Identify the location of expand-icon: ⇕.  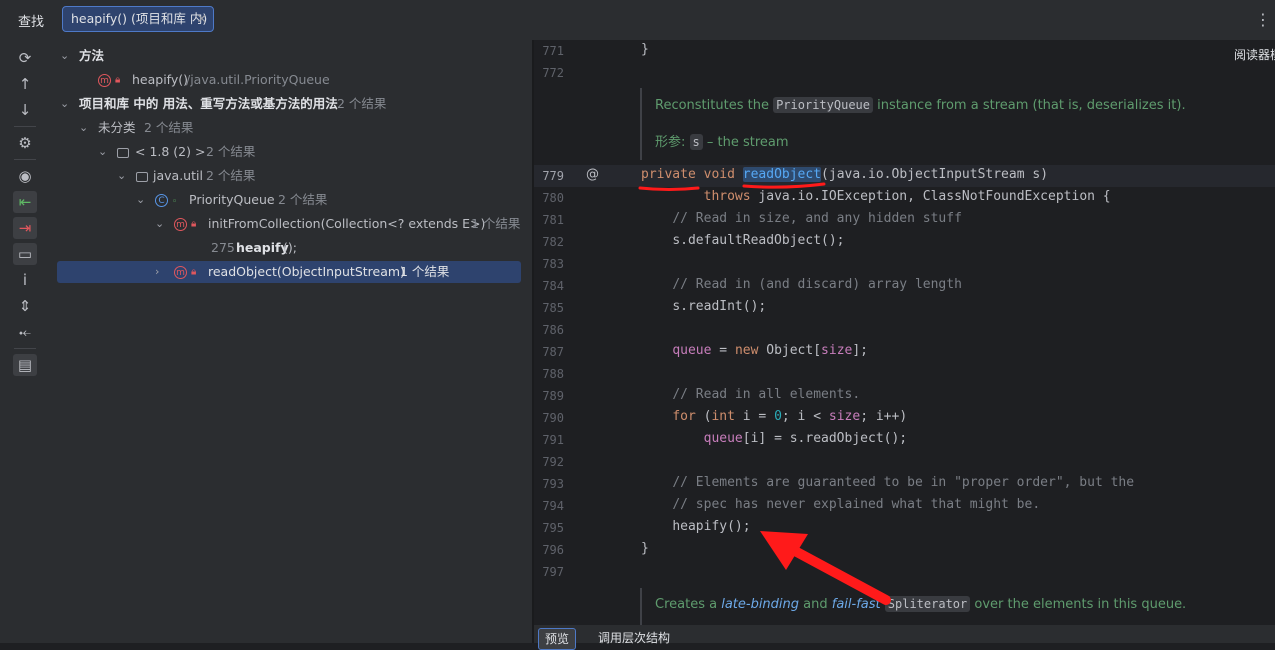
(25, 306).